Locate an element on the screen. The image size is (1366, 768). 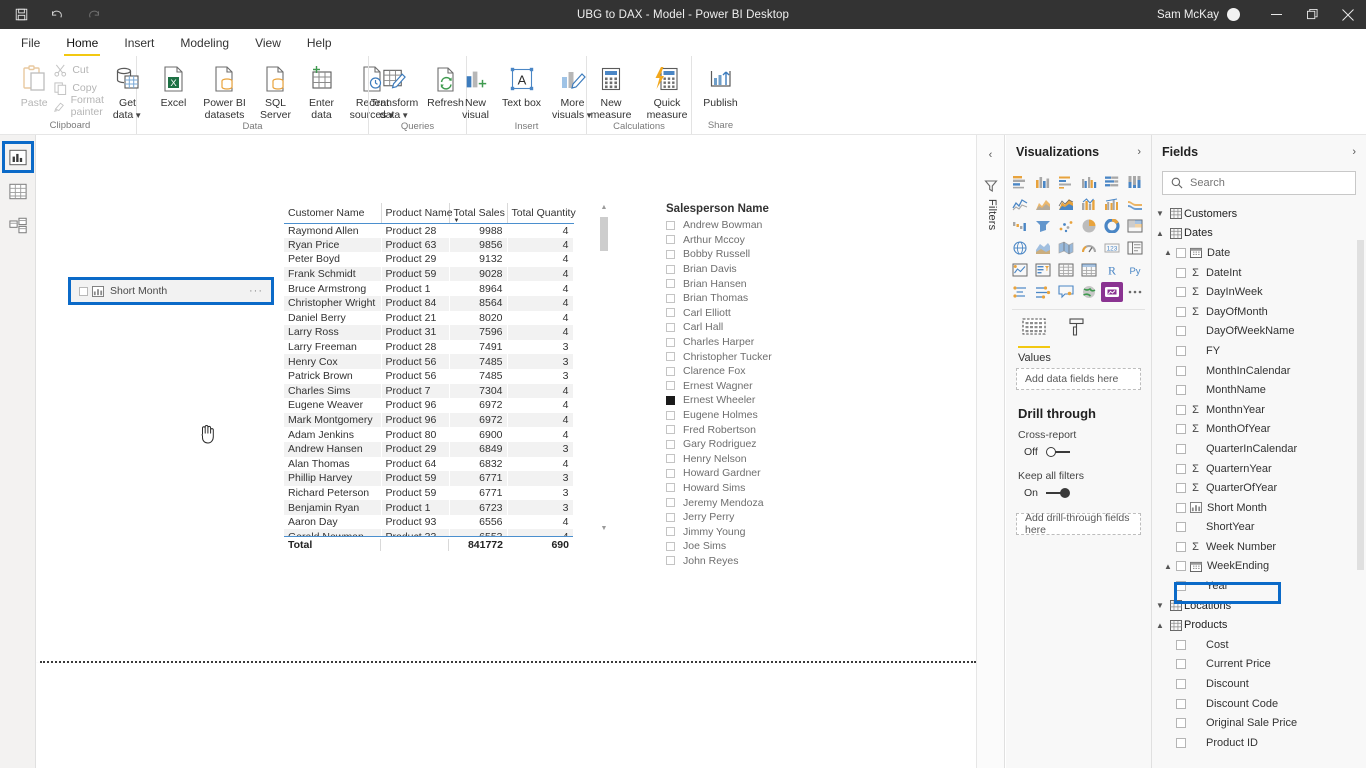
fields-field-node: ▲ WeekEnding is located at coordinates (1259, 567).